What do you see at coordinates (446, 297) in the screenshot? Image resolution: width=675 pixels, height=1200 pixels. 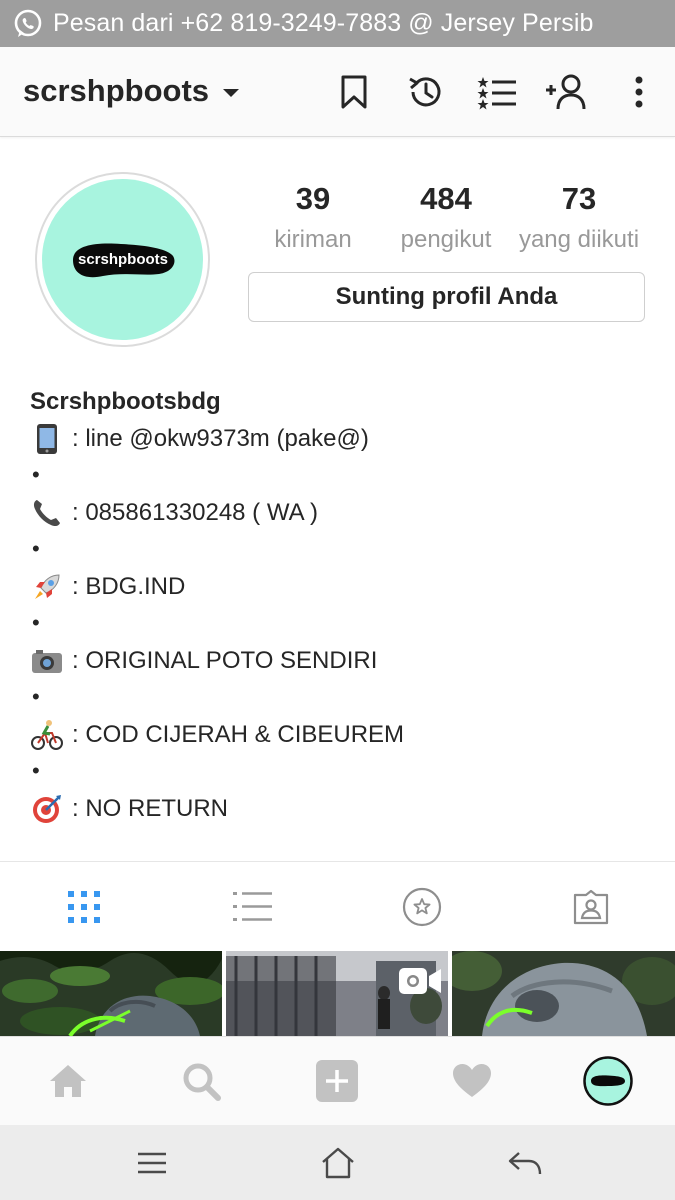 I see `edit-profile-button: Sunting profil Anda` at bounding box center [446, 297].